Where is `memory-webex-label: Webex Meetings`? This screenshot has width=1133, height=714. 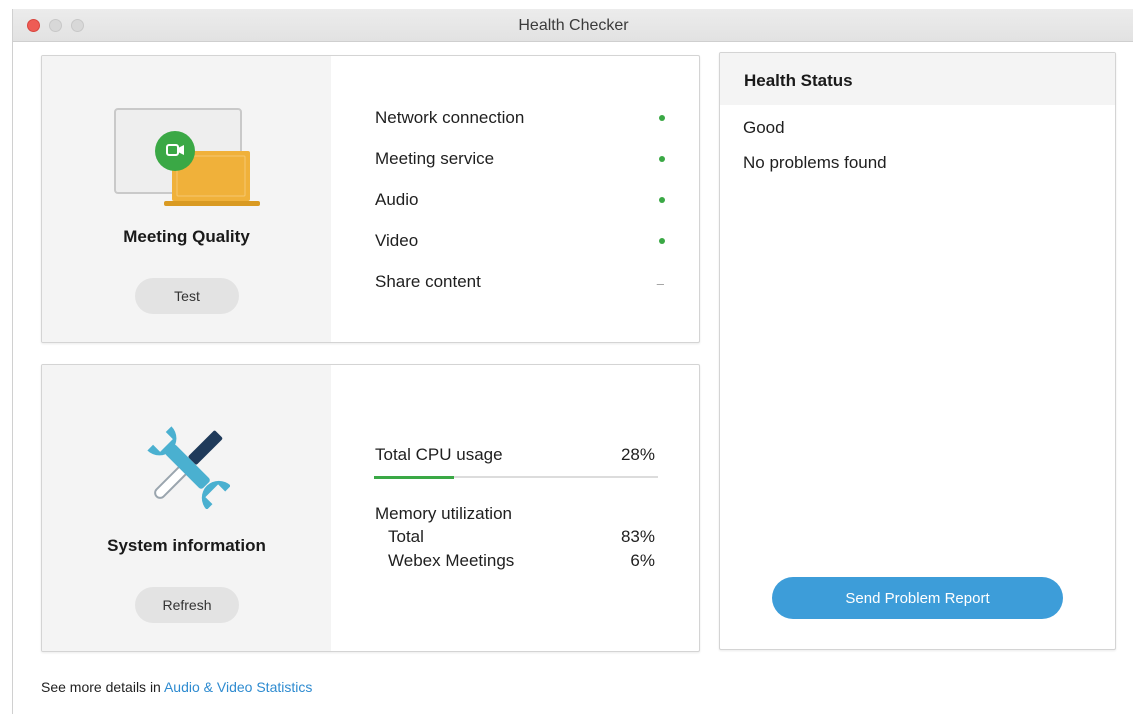 memory-webex-label: Webex Meetings is located at coordinates (451, 560).